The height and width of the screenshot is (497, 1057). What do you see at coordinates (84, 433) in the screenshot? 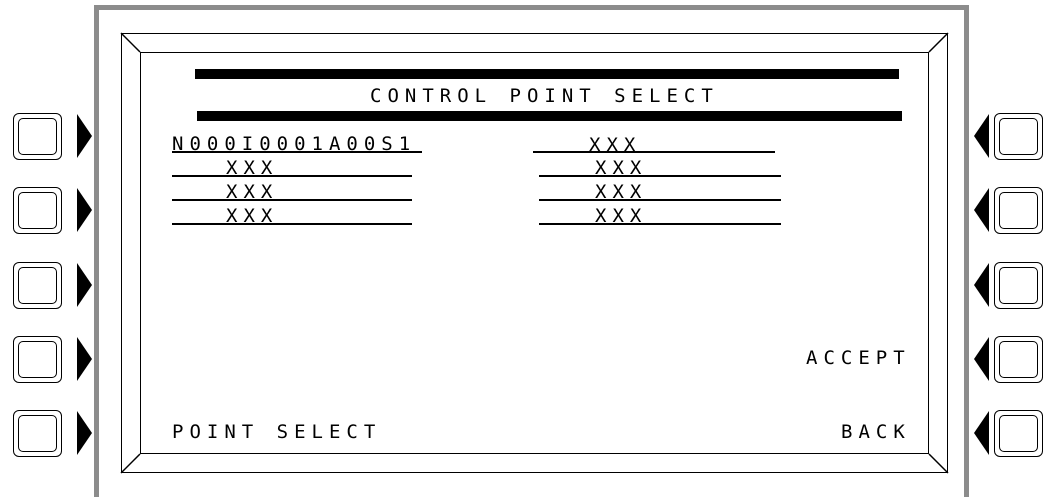
I see `point-select-soft-key-arrow-icon` at bounding box center [84, 433].